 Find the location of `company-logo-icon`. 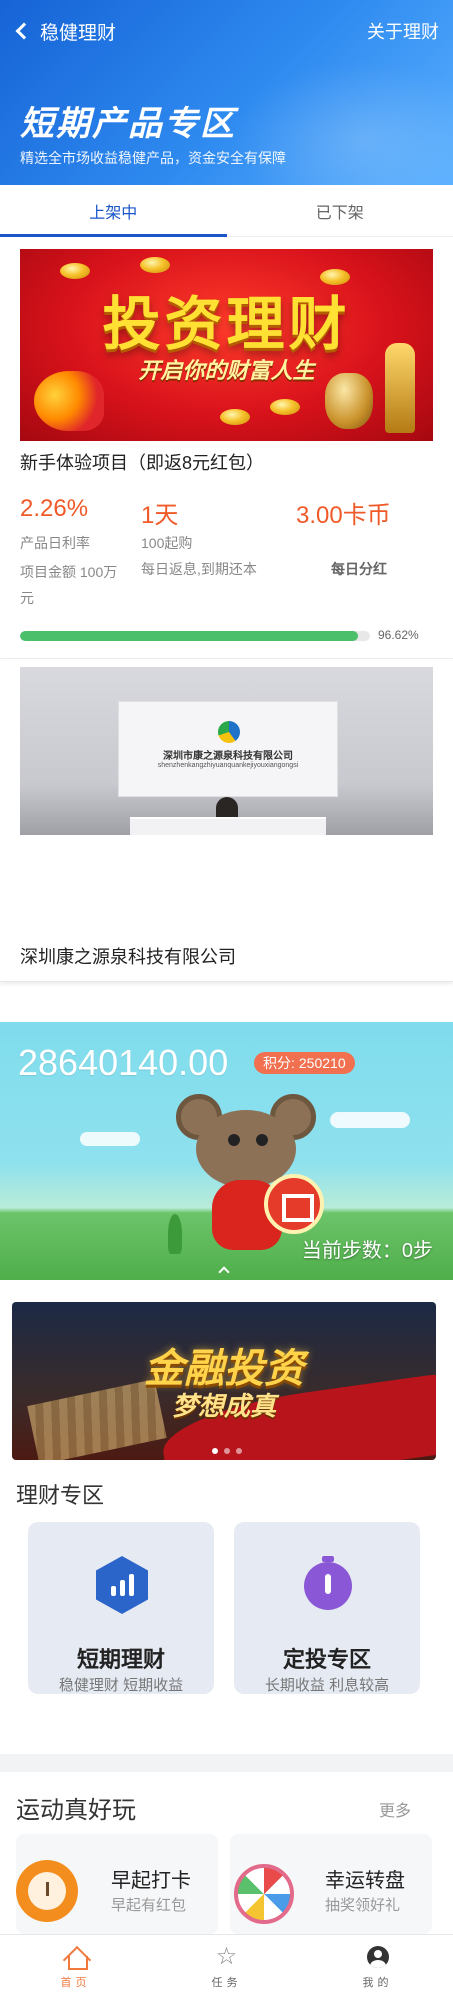

company-logo-icon is located at coordinates (229, 732).